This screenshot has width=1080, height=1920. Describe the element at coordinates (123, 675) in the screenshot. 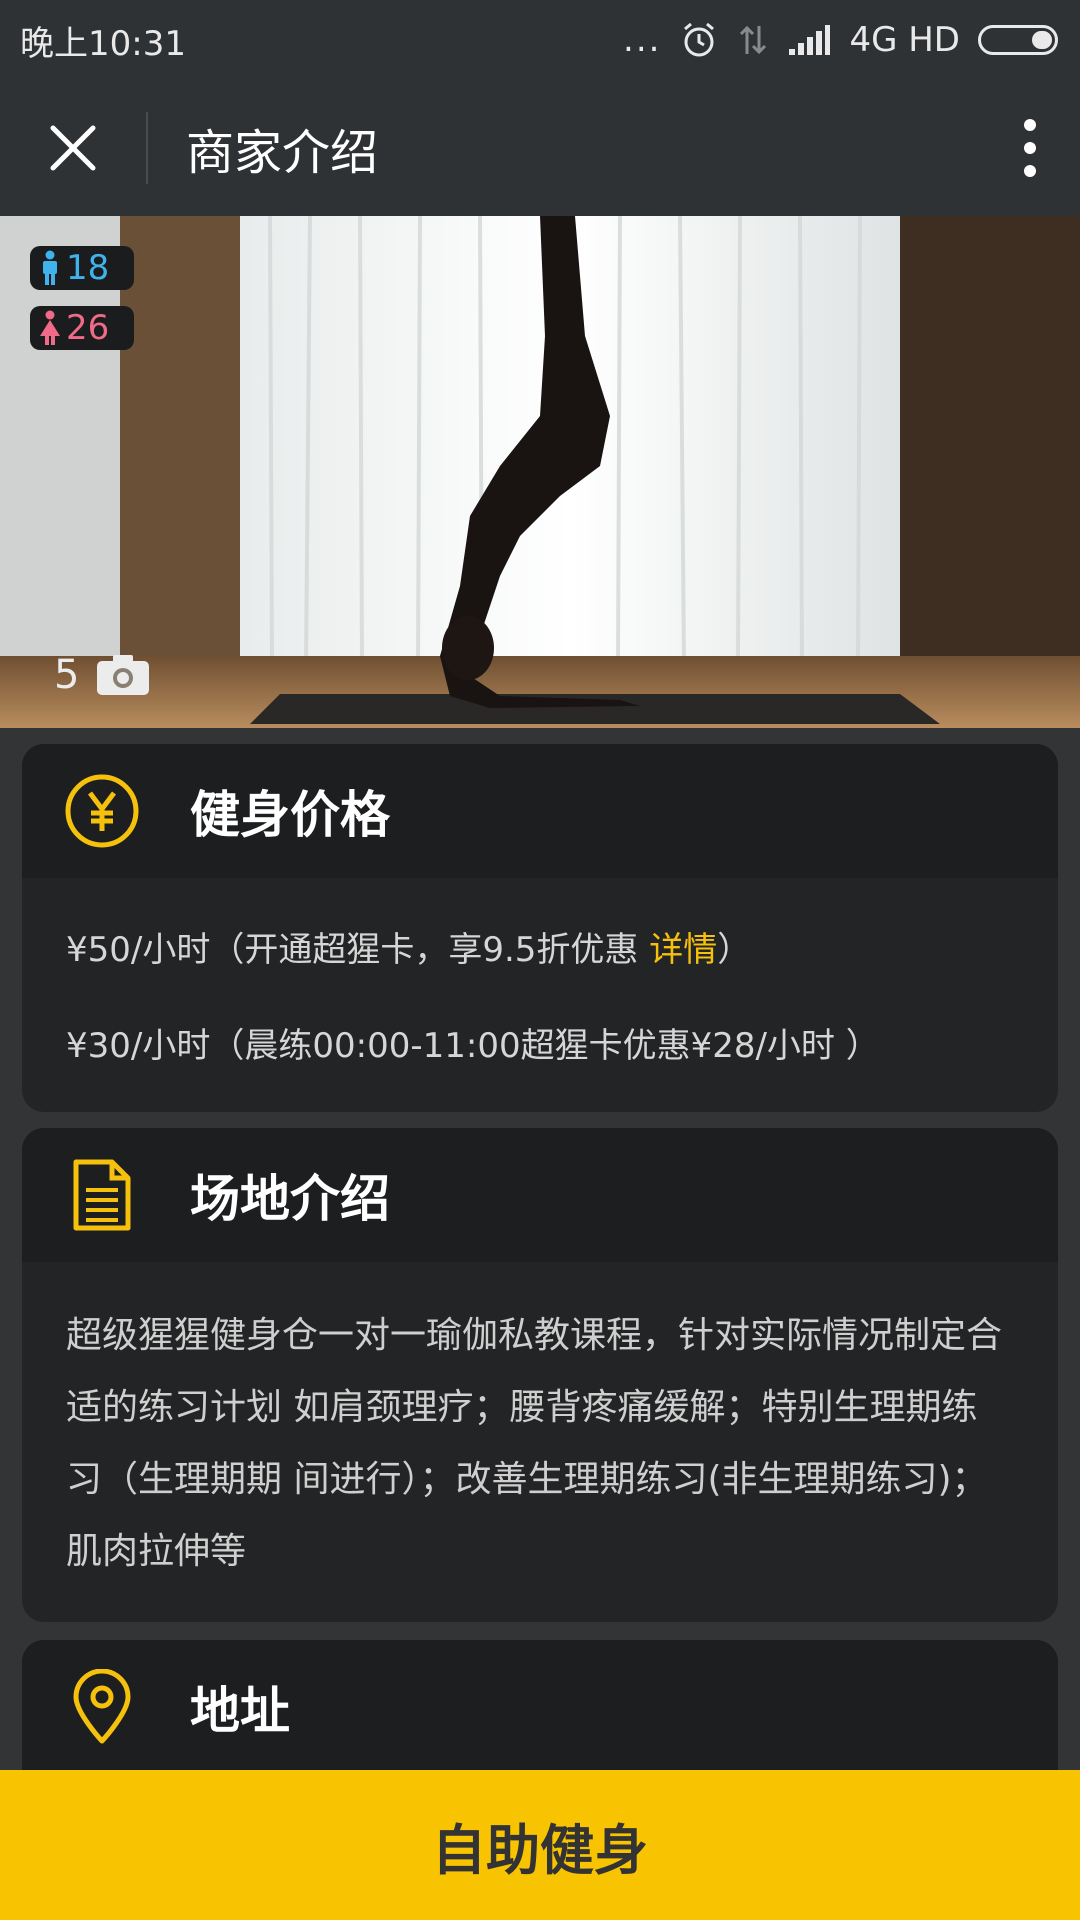

I see `camera-icon` at that location.